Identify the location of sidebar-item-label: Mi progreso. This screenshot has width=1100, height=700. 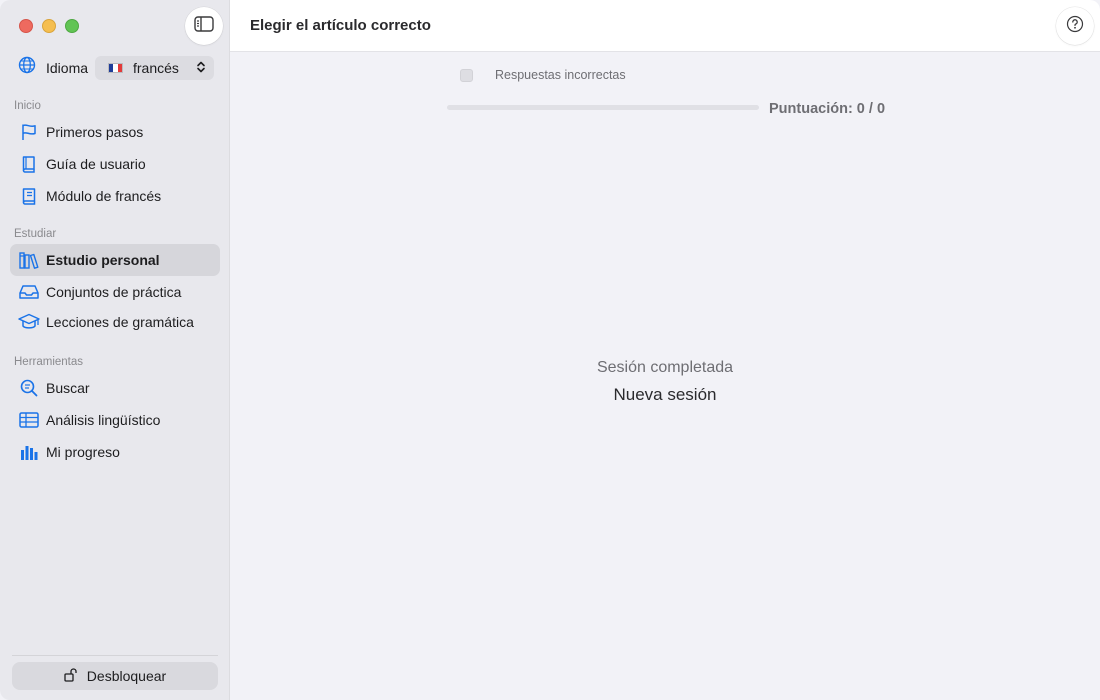
(83, 452).